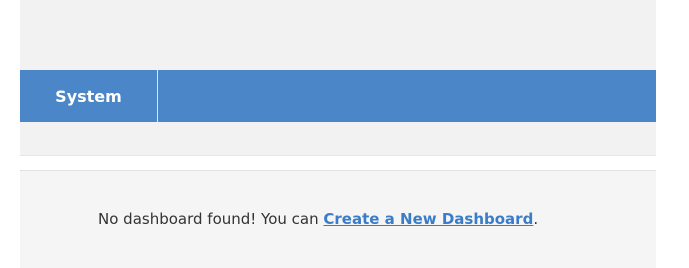  I want to click on subheader-area, so click(338, 139).